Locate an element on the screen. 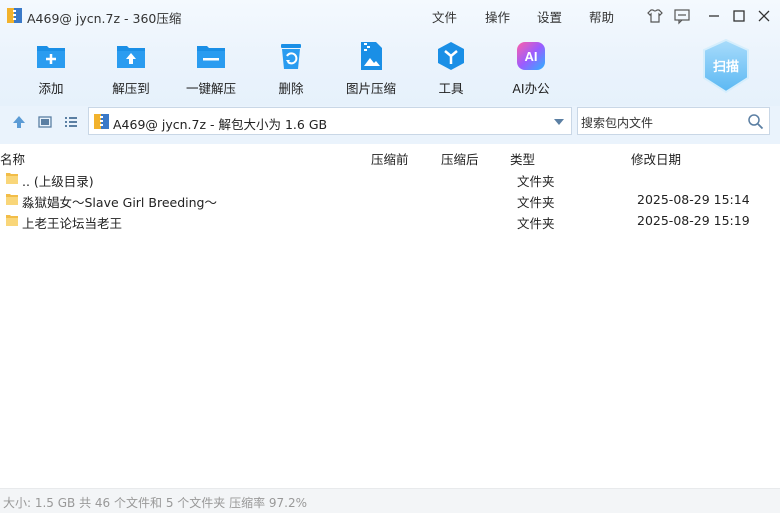  tools-label: 工具 is located at coordinates (451, 88).